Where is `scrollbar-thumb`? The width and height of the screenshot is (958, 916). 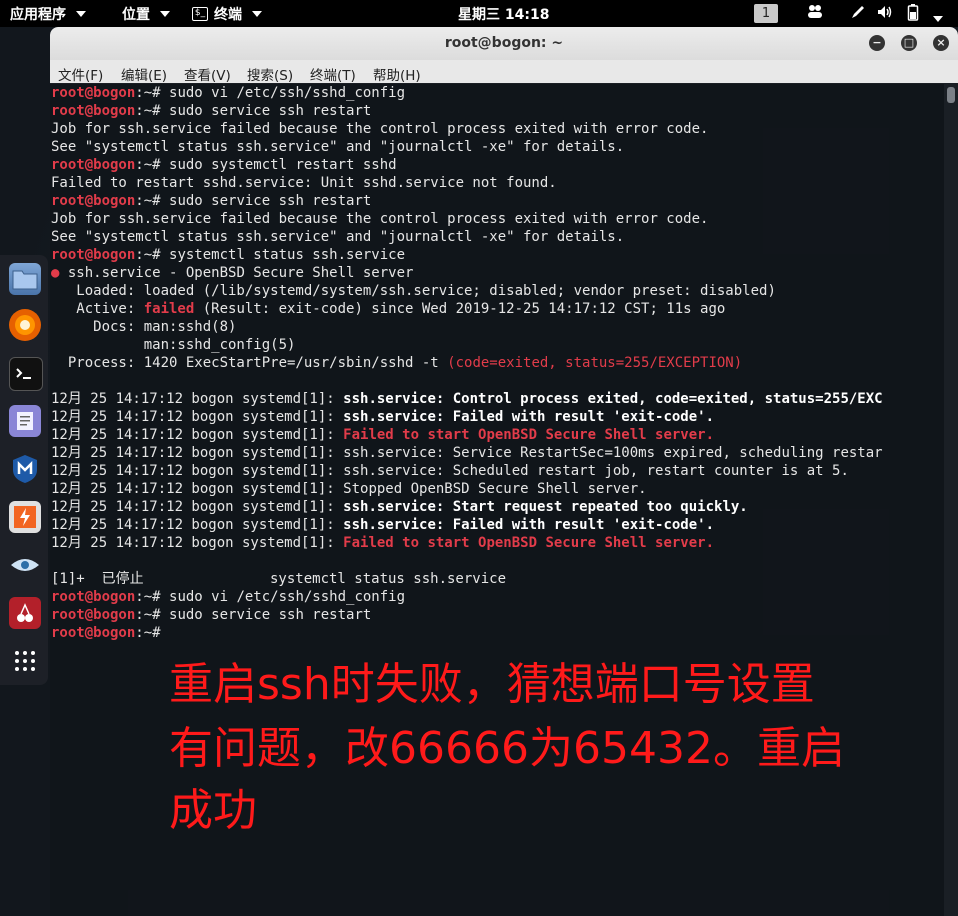
scrollbar-thumb is located at coordinates (951, 95).